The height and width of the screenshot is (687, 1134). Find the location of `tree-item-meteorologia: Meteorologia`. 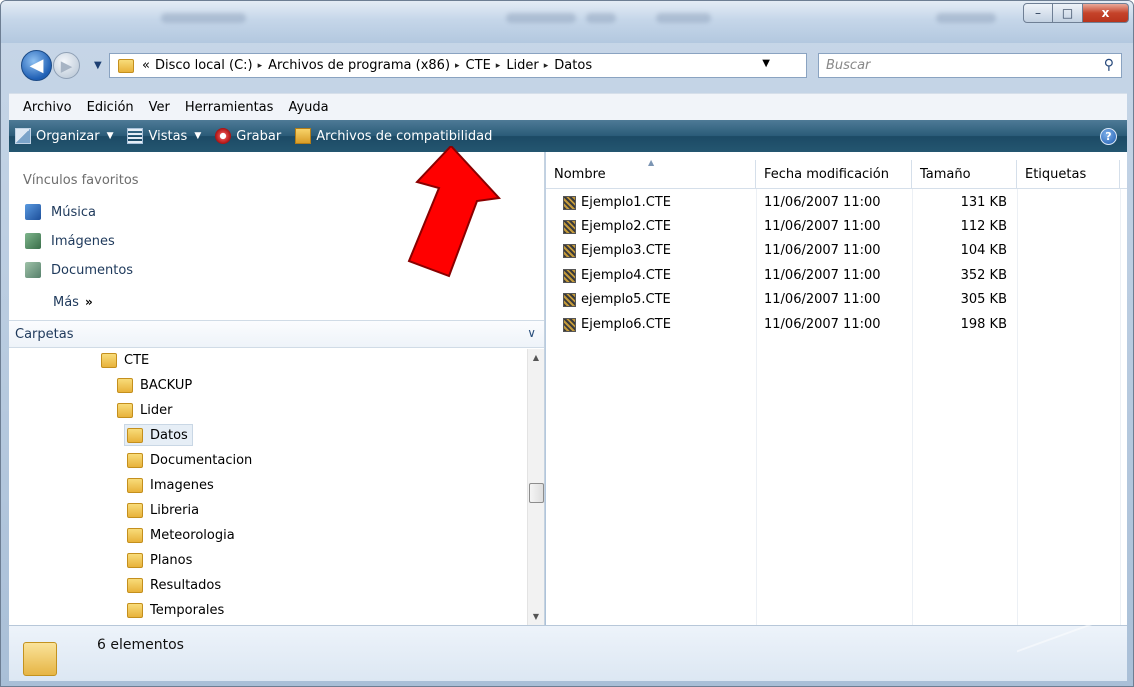

tree-item-meteorologia: Meteorologia is located at coordinates (182, 535).